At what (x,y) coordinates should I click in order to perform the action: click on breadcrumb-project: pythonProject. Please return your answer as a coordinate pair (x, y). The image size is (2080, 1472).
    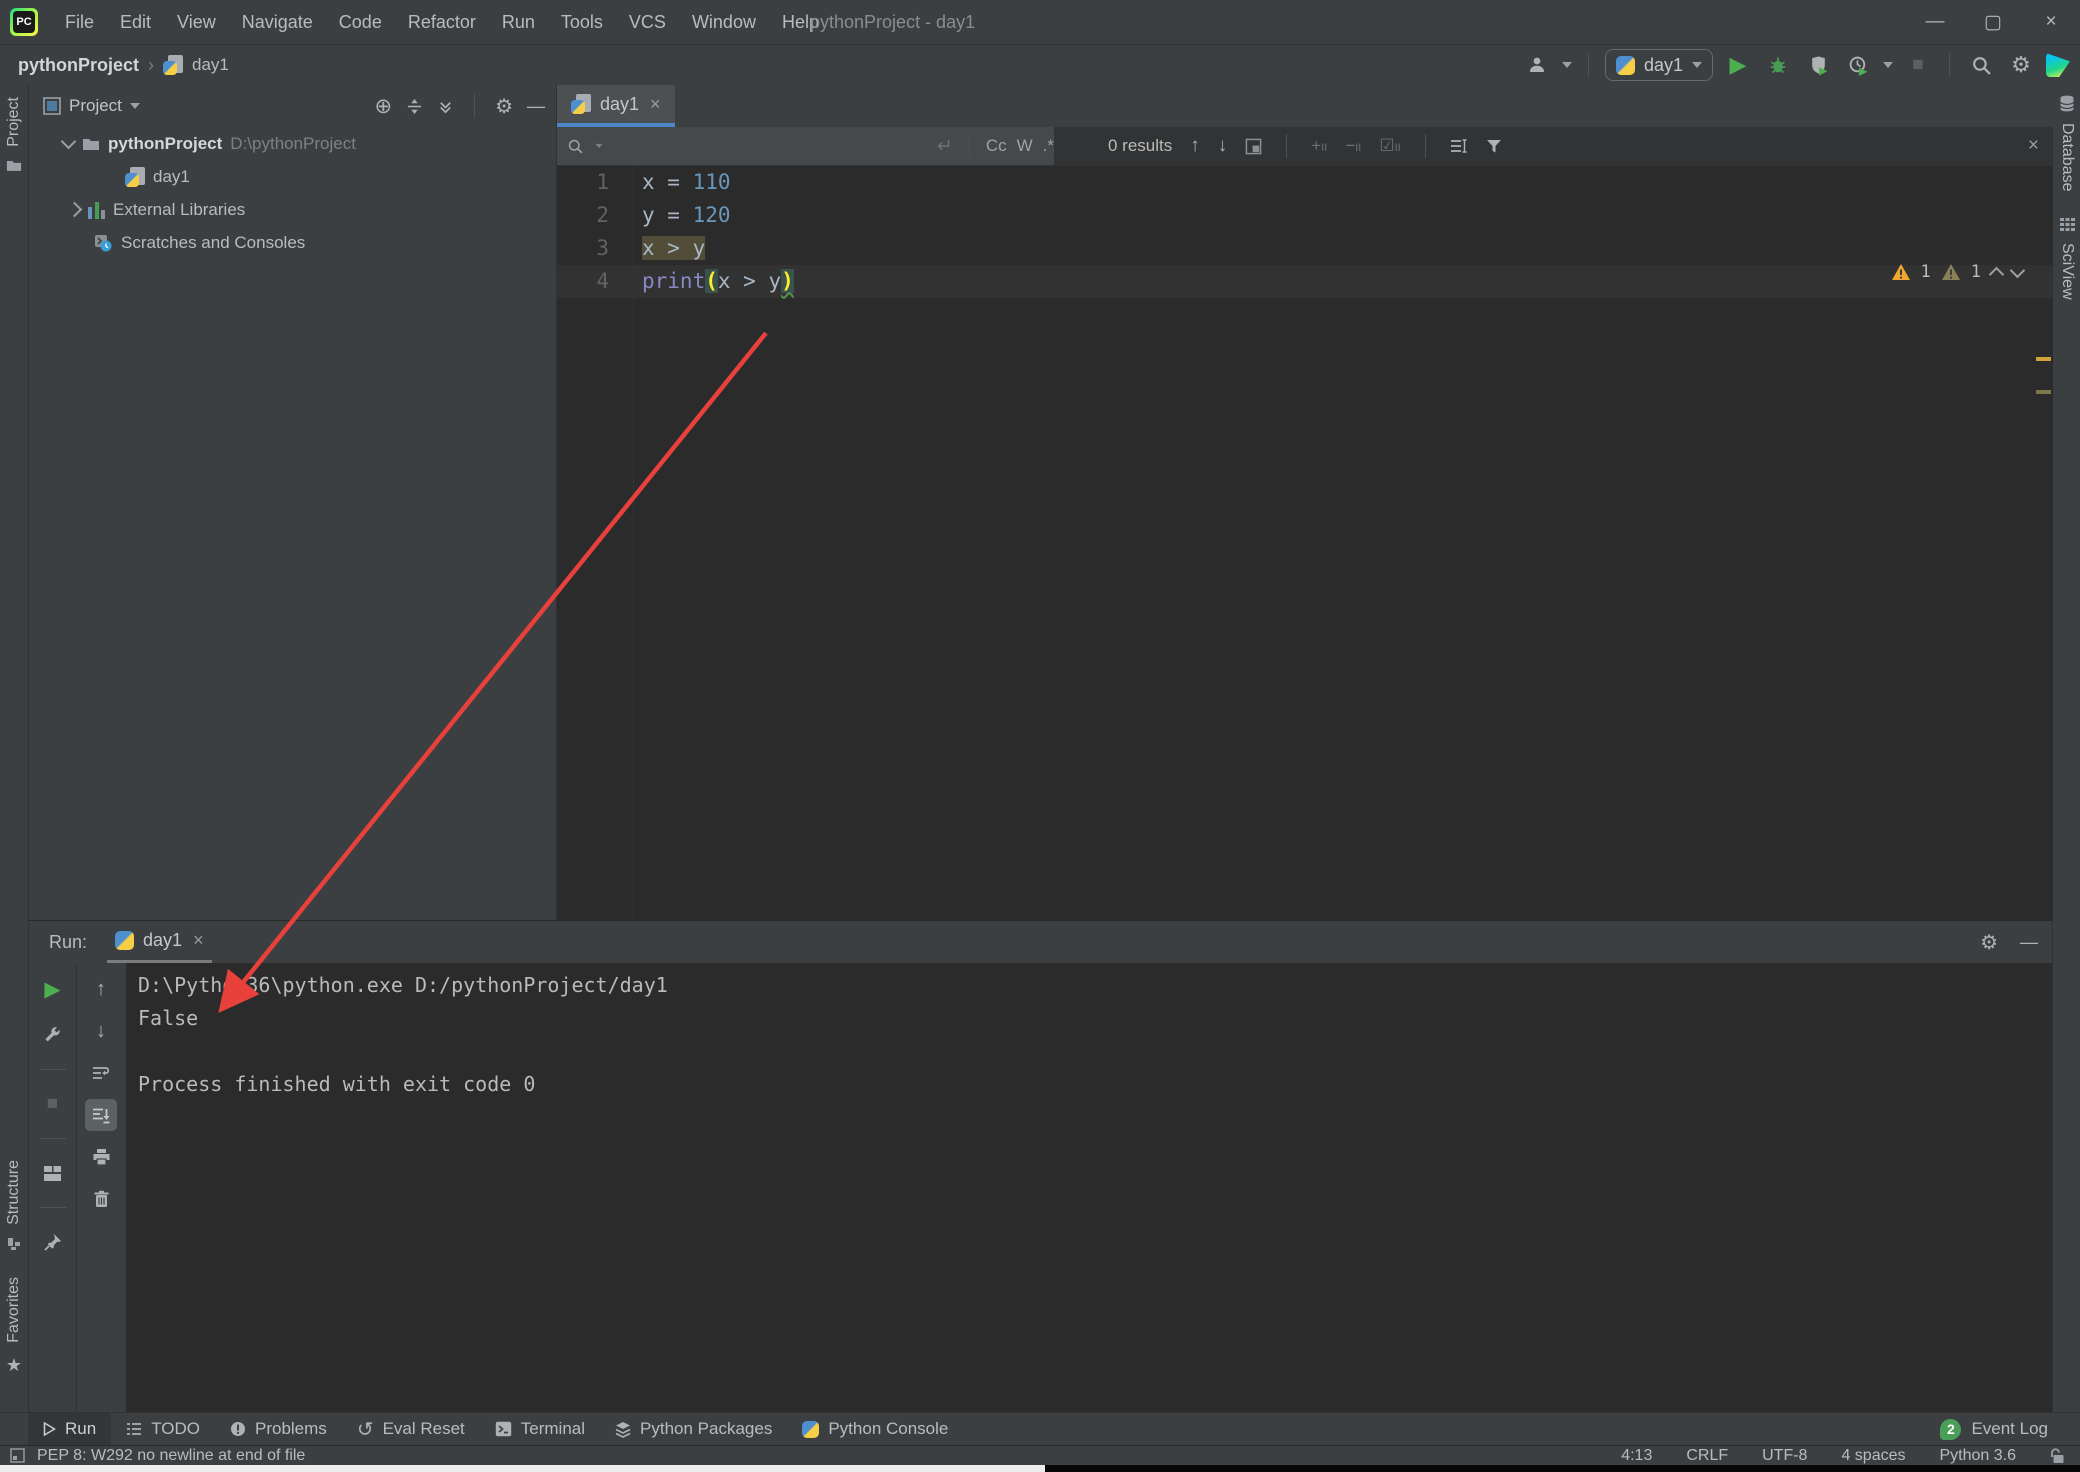
    Looking at the image, I should click on (78, 65).